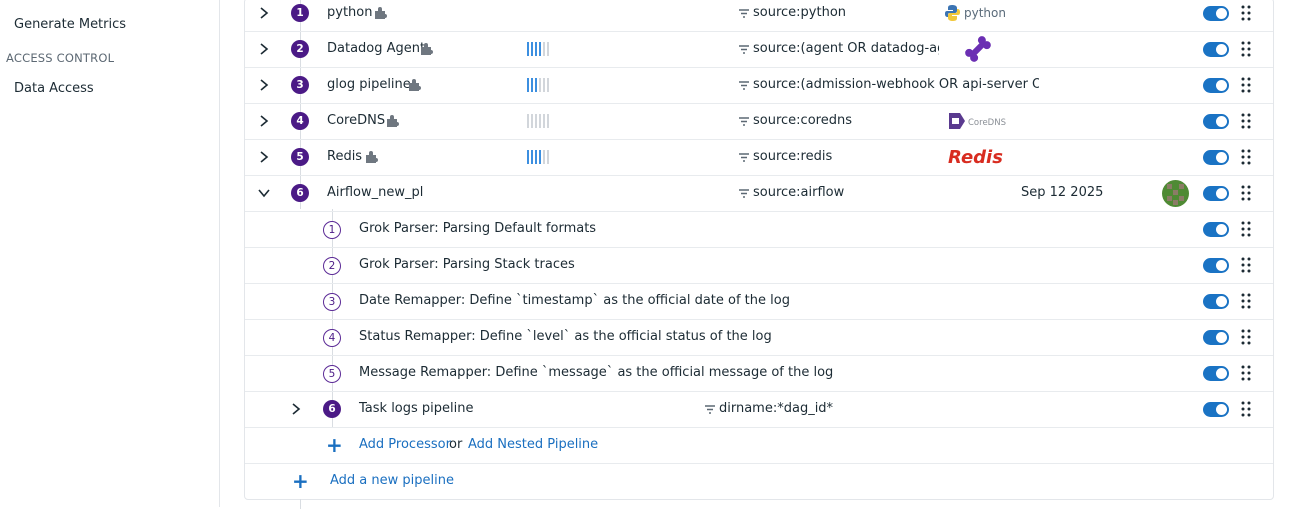  What do you see at coordinates (300, 157) in the screenshot?
I see `pipeline-index: 5` at bounding box center [300, 157].